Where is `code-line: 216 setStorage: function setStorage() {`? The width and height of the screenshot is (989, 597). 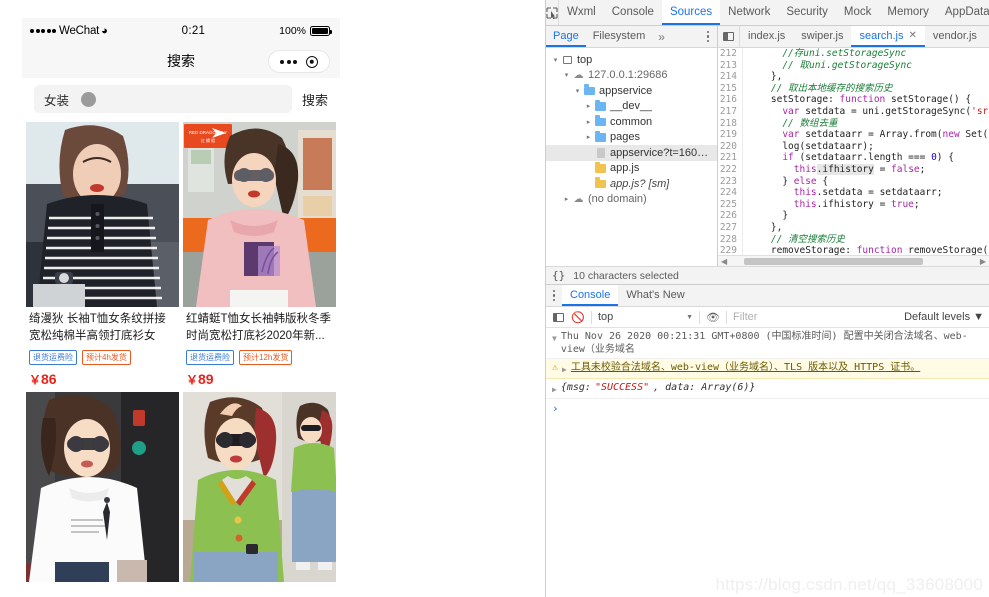 code-line: 216 setStorage: function setStorage() { is located at coordinates (853, 100).